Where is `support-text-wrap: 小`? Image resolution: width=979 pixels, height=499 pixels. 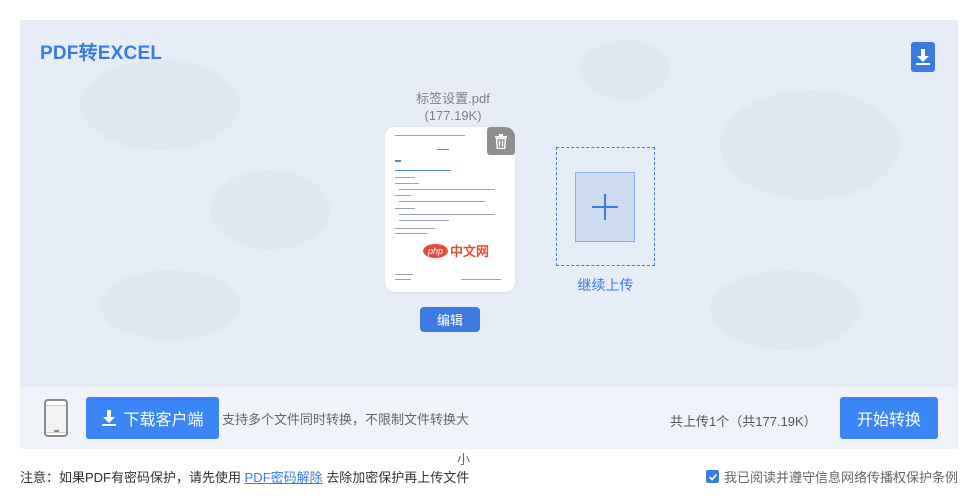
support-text-wrap: 小 is located at coordinates (464, 459).